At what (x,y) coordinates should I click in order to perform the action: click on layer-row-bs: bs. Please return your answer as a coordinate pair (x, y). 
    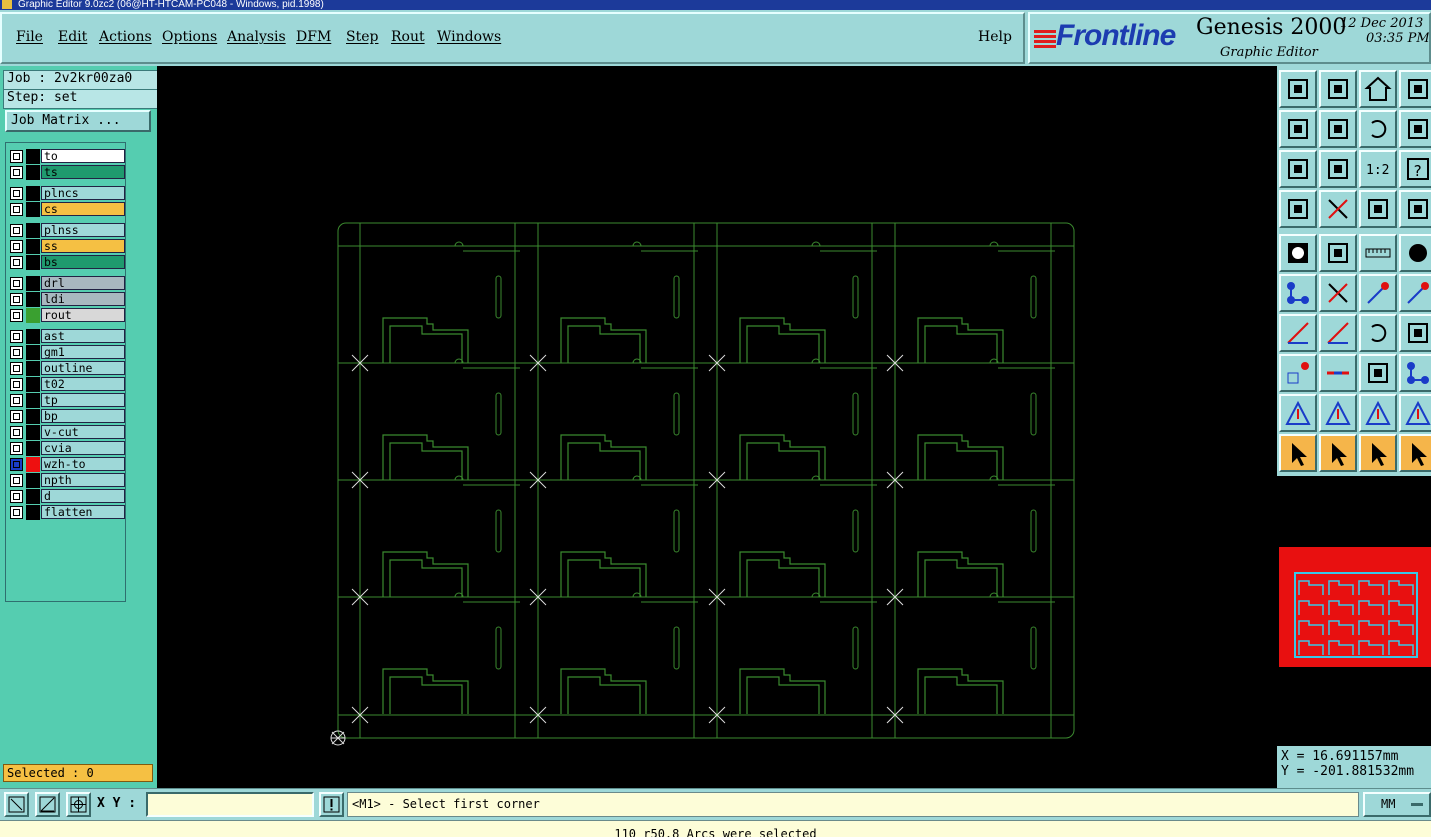
    Looking at the image, I should click on (67, 262).